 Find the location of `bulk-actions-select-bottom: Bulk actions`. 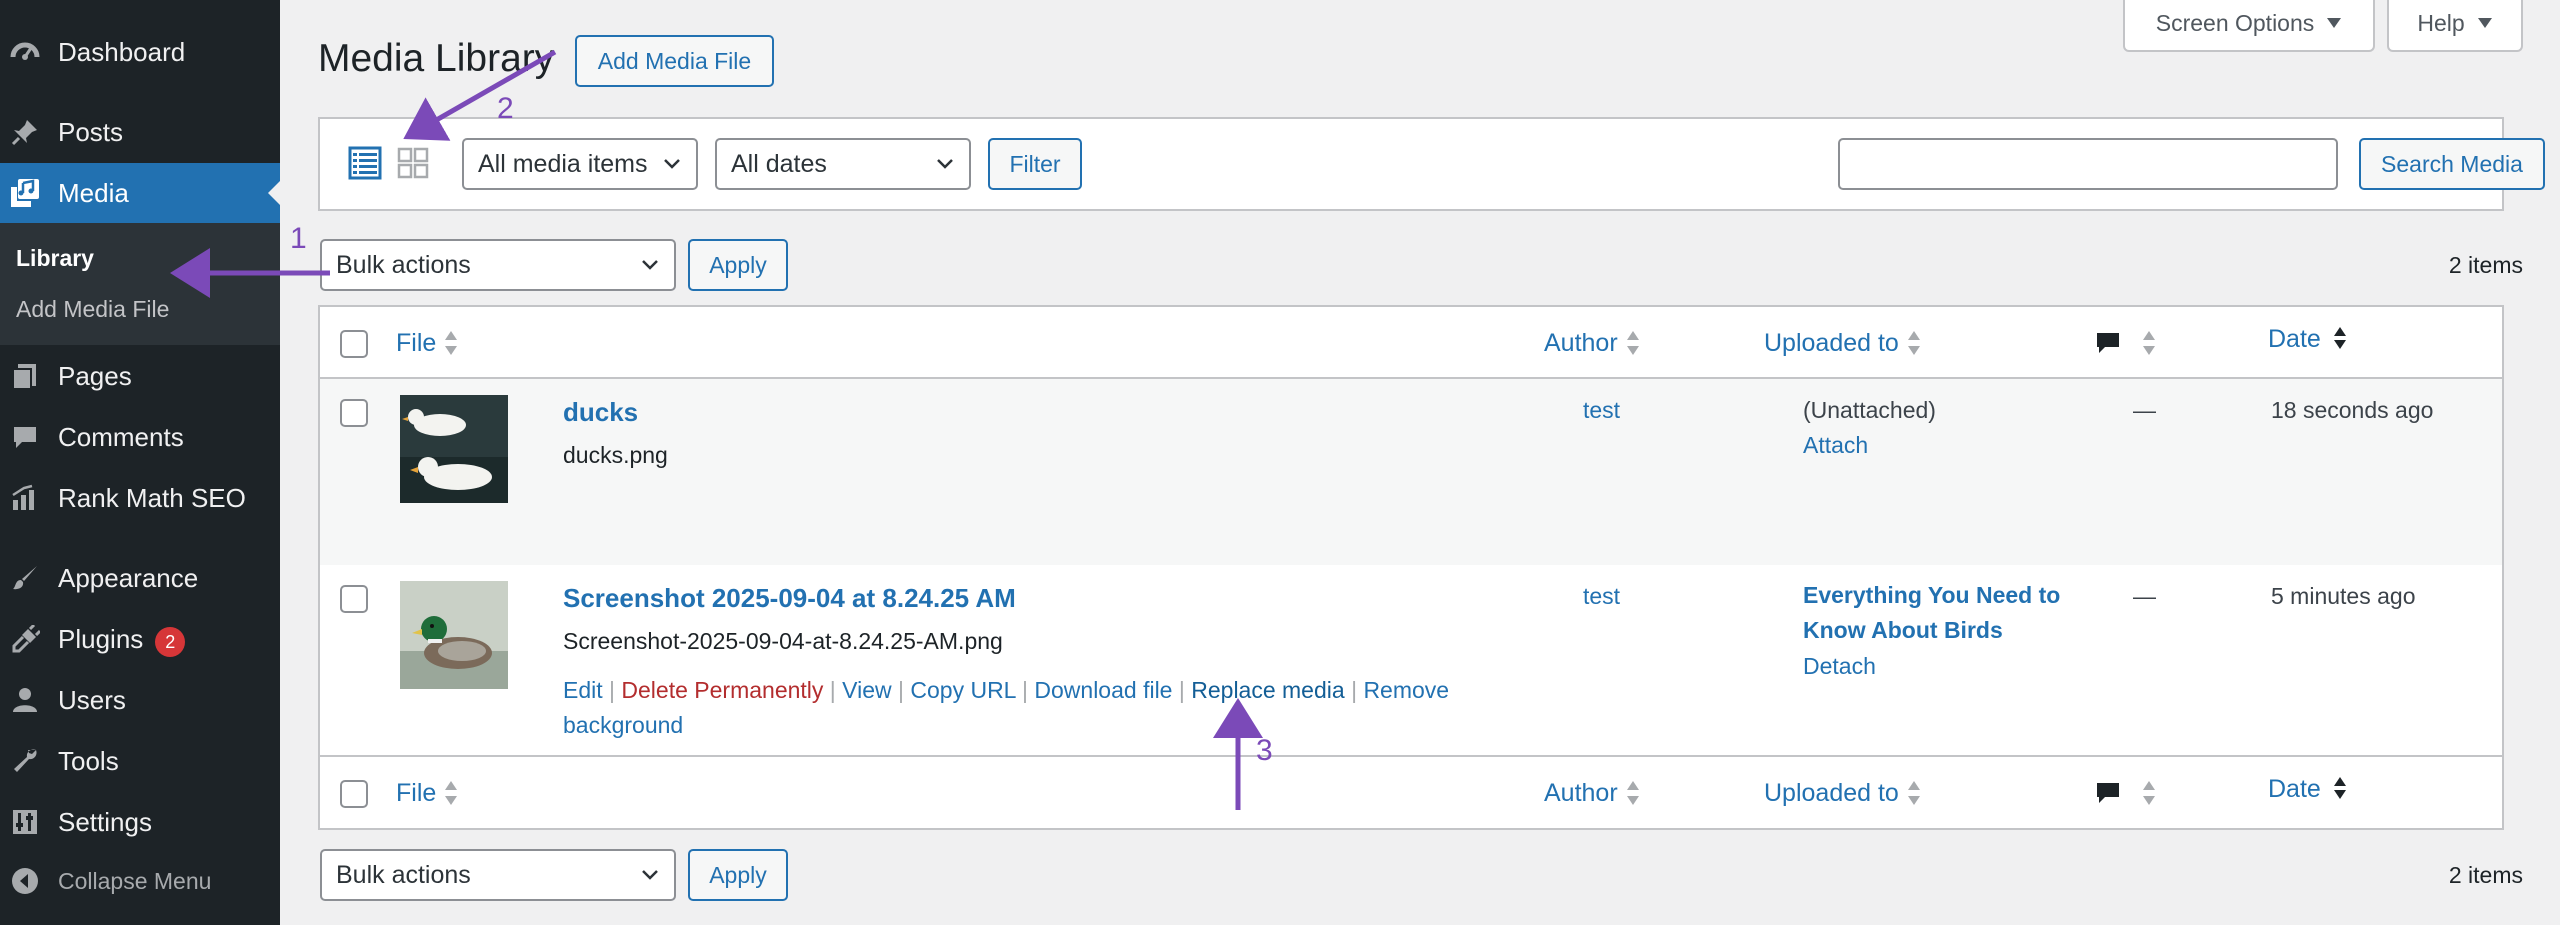

bulk-actions-select-bottom: Bulk actions is located at coordinates (498, 875).